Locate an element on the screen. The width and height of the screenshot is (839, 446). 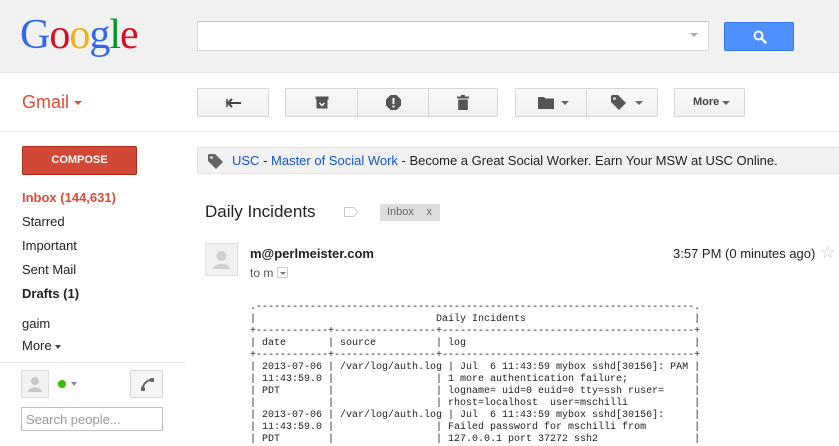
archive-icon is located at coordinates (322, 102).